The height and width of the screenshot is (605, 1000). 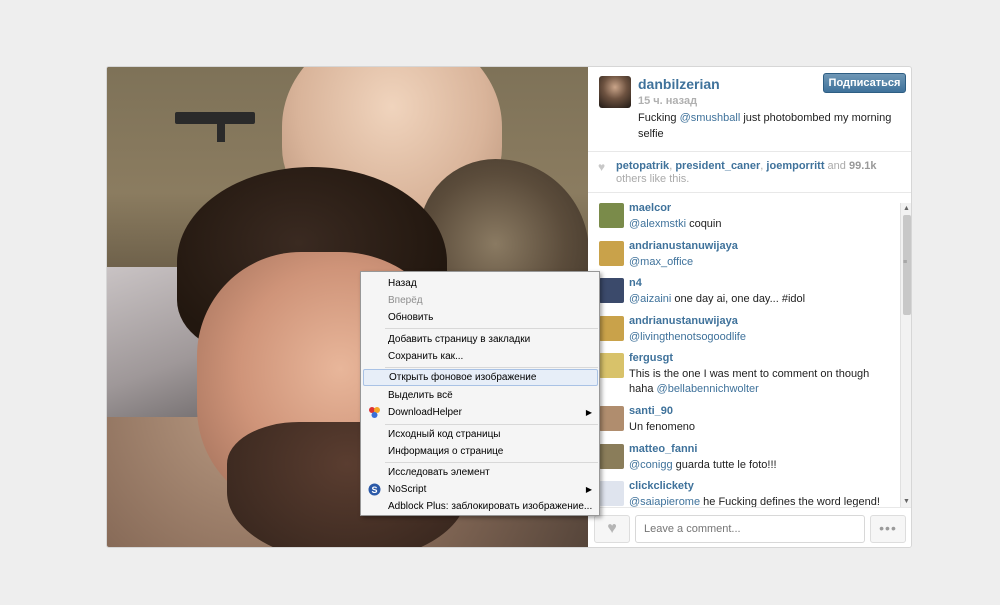 What do you see at coordinates (708, 389) in the screenshot?
I see `comment-mention-link: @bellabennichwolter` at bounding box center [708, 389].